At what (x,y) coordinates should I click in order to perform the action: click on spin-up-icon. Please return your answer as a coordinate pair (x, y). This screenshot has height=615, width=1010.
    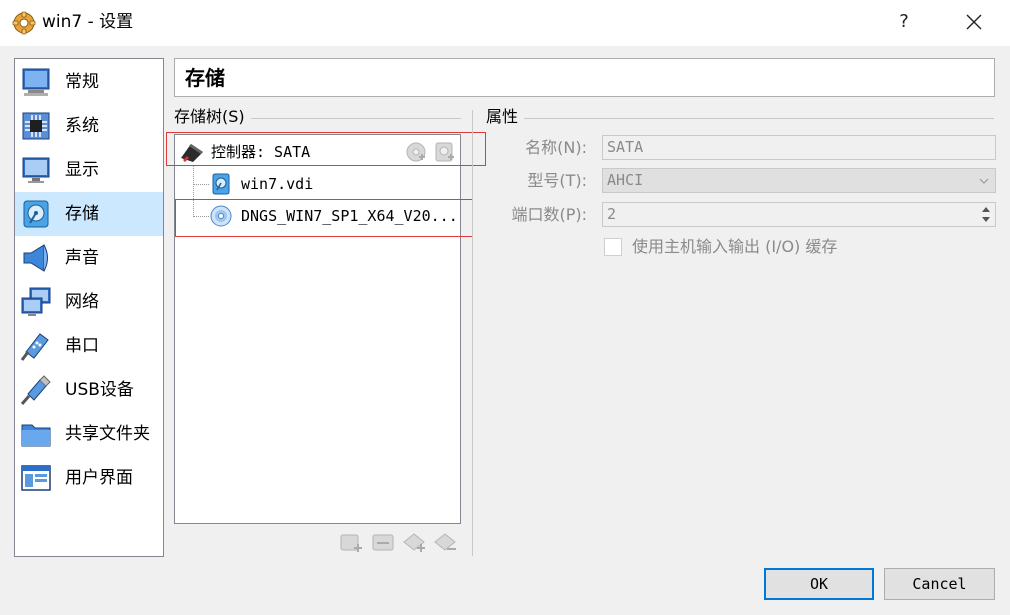
    Looking at the image, I should click on (986, 209).